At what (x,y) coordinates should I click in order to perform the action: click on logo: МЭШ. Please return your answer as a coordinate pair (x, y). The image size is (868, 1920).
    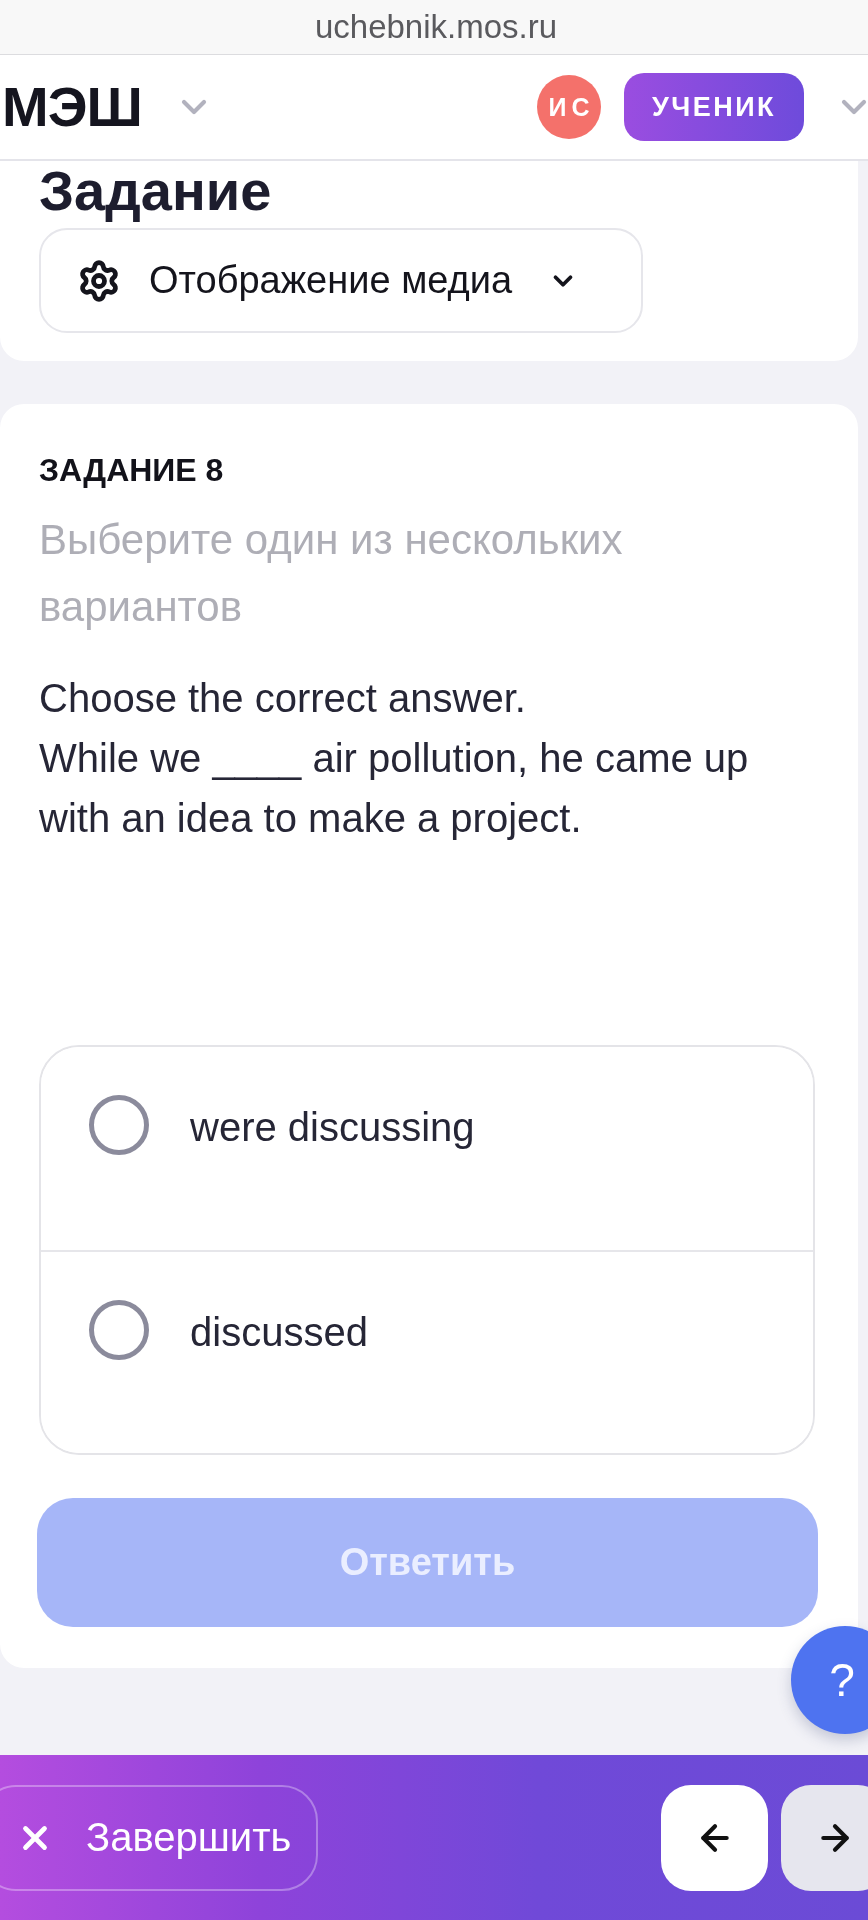
    Looking at the image, I should click on (72, 107).